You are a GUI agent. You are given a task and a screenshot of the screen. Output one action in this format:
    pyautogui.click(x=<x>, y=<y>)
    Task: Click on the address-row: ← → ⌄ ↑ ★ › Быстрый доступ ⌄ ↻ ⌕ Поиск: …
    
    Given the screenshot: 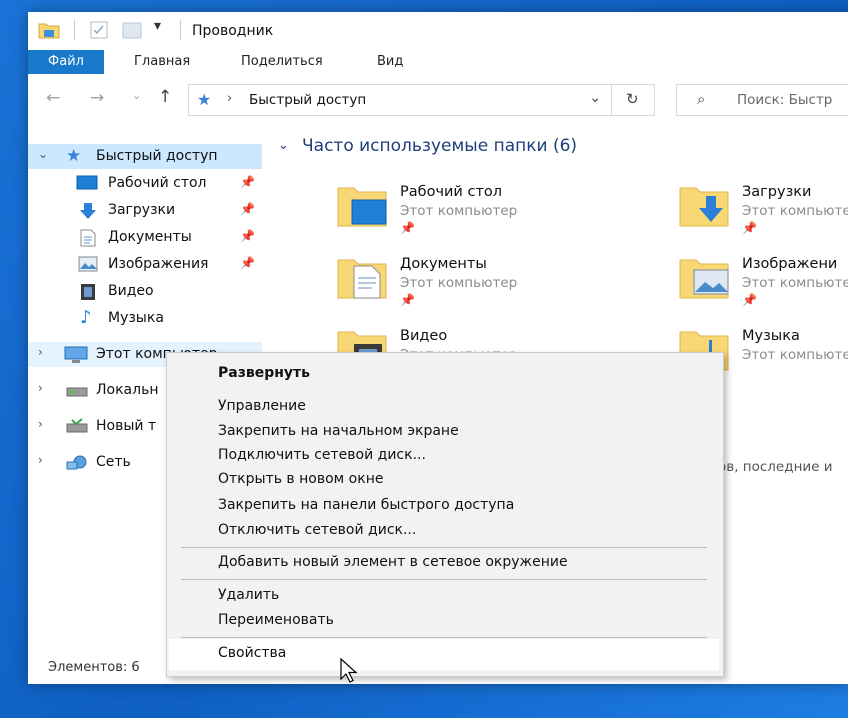 What is the action you would take?
    pyautogui.click(x=438, y=100)
    